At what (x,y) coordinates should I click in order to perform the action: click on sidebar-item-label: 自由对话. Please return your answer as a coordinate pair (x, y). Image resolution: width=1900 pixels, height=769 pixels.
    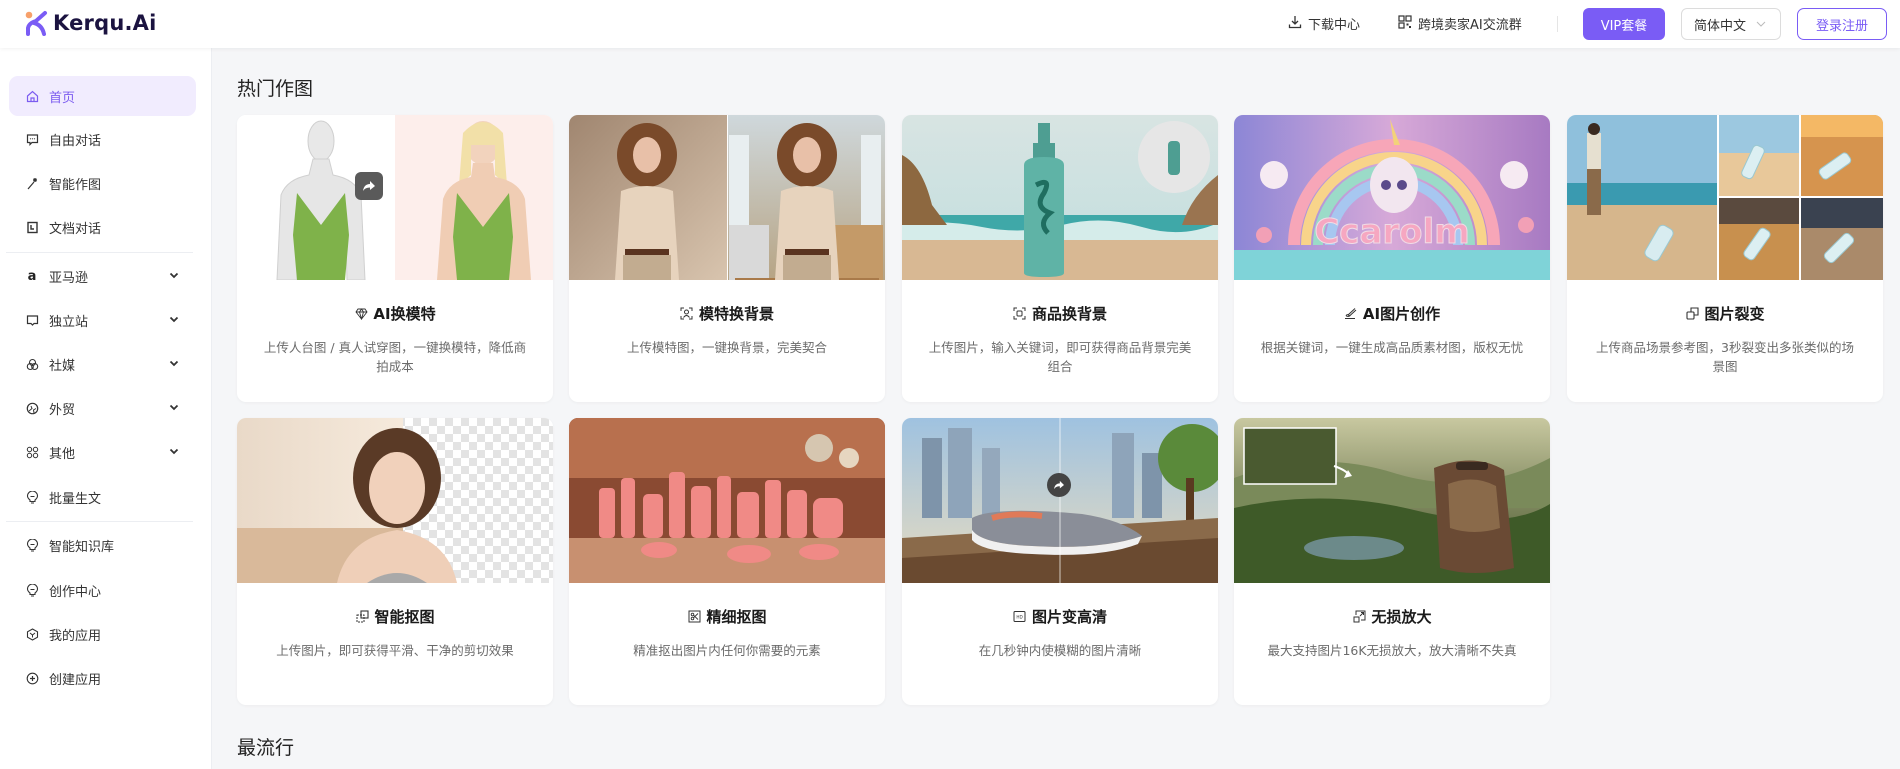
    Looking at the image, I should click on (75, 141).